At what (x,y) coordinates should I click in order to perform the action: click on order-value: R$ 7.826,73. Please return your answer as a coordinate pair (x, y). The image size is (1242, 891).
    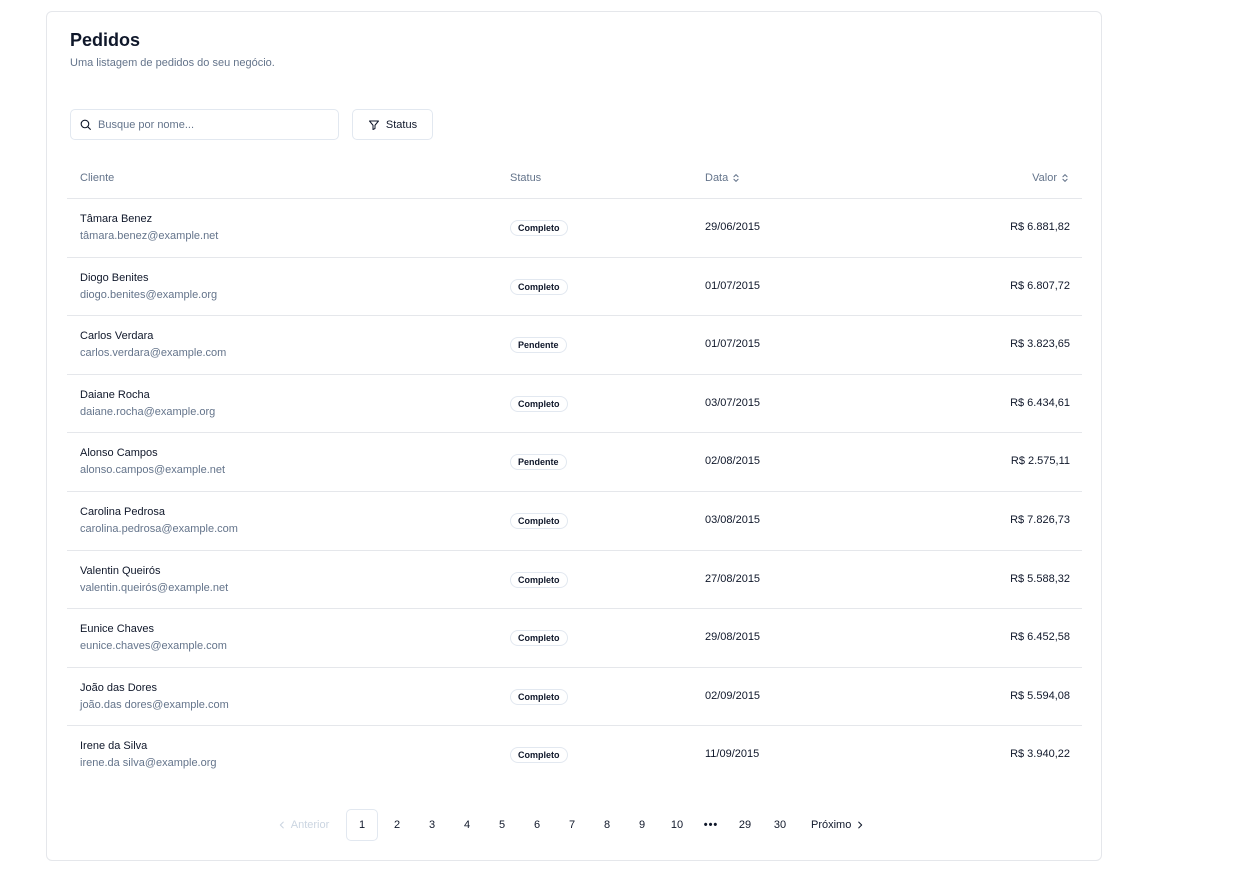
    Looking at the image, I should click on (1040, 519).